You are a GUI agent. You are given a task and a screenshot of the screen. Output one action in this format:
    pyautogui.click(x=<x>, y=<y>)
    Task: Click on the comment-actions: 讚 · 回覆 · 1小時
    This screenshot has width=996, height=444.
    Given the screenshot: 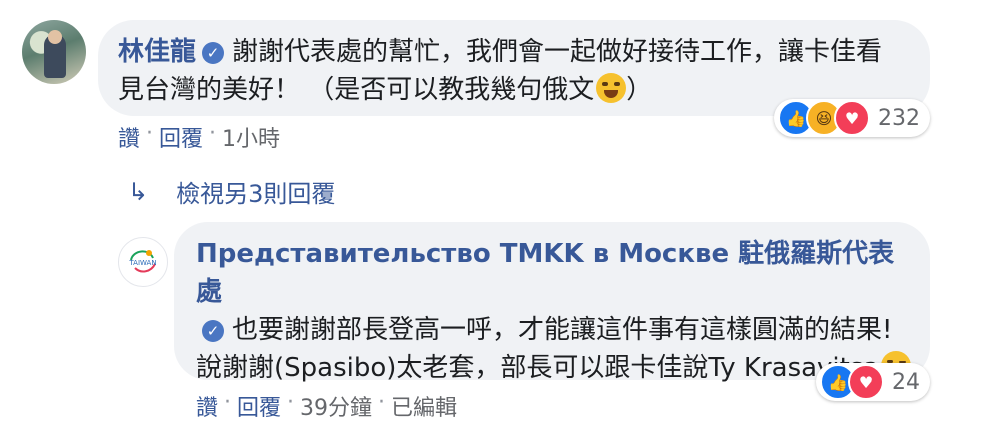 What is the action you would take?
    pyautogui.click(x=199, y=137)
    